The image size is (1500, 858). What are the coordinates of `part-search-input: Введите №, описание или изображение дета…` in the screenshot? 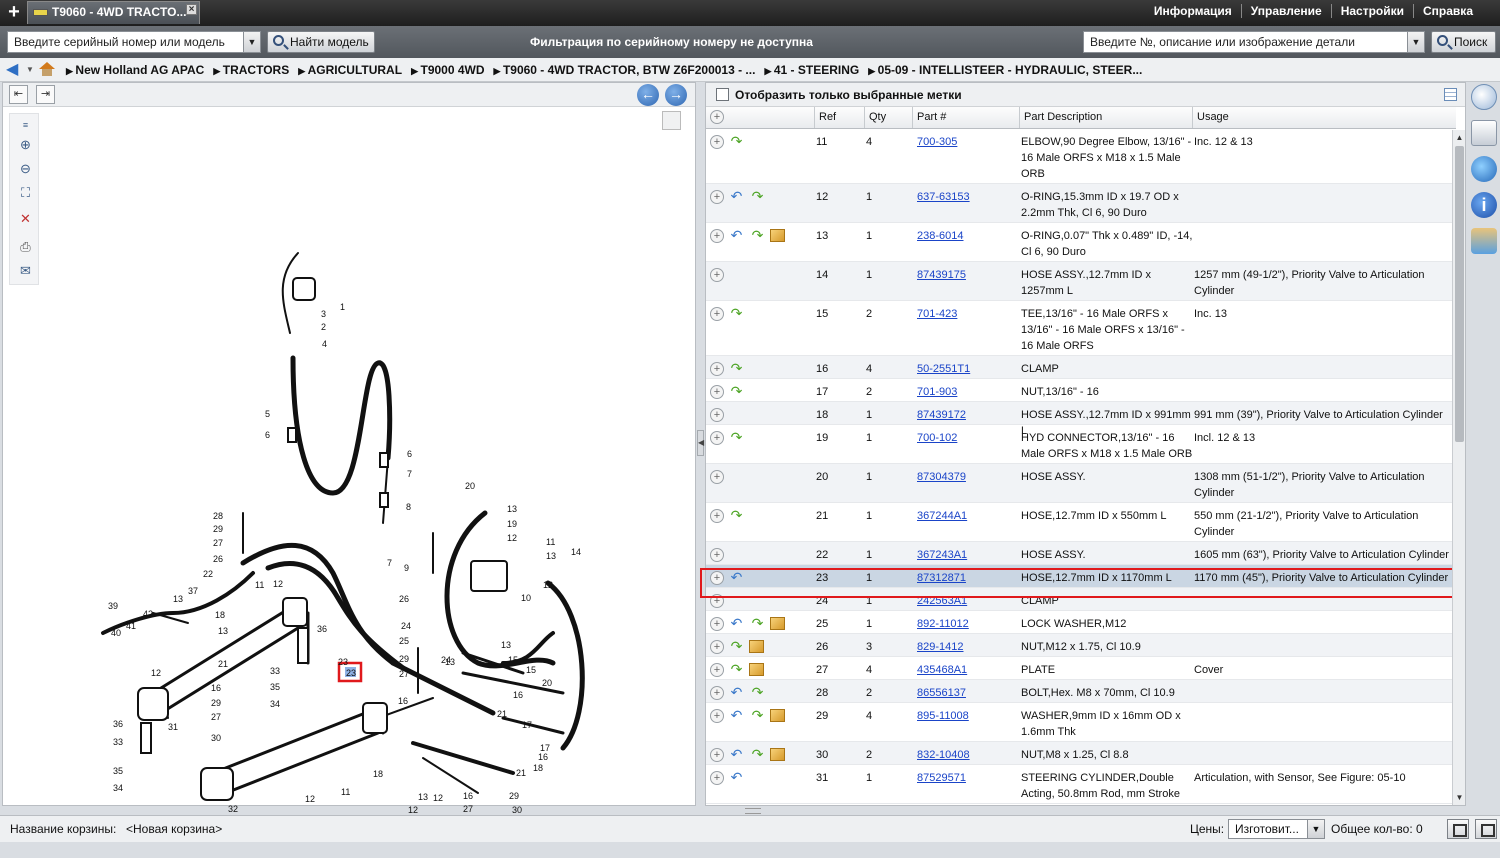 It's located at (1254, 42).